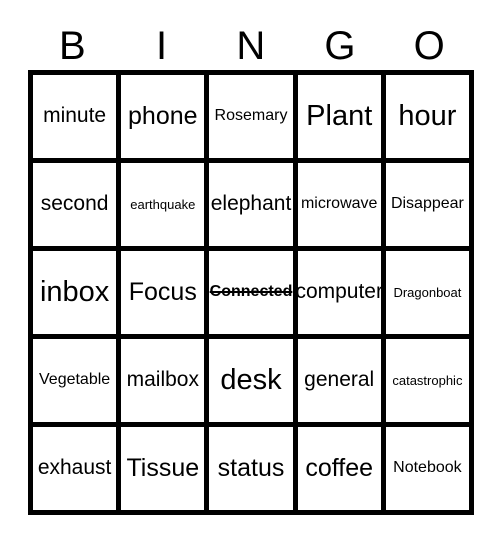 This screenshot has width=502, height=544. I want to click on header-letter-text: B, so click(73, 46).